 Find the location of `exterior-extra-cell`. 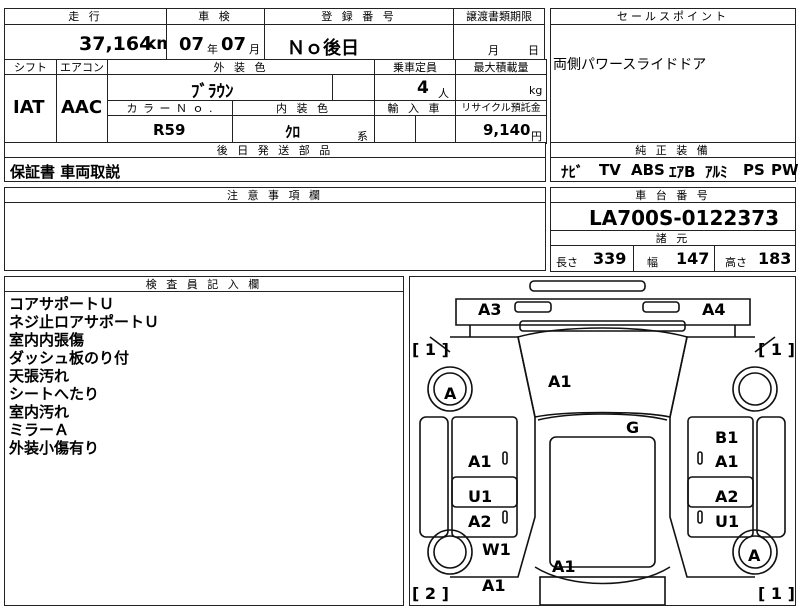

exterior-extra-cell is located at coordinates (353, 87).